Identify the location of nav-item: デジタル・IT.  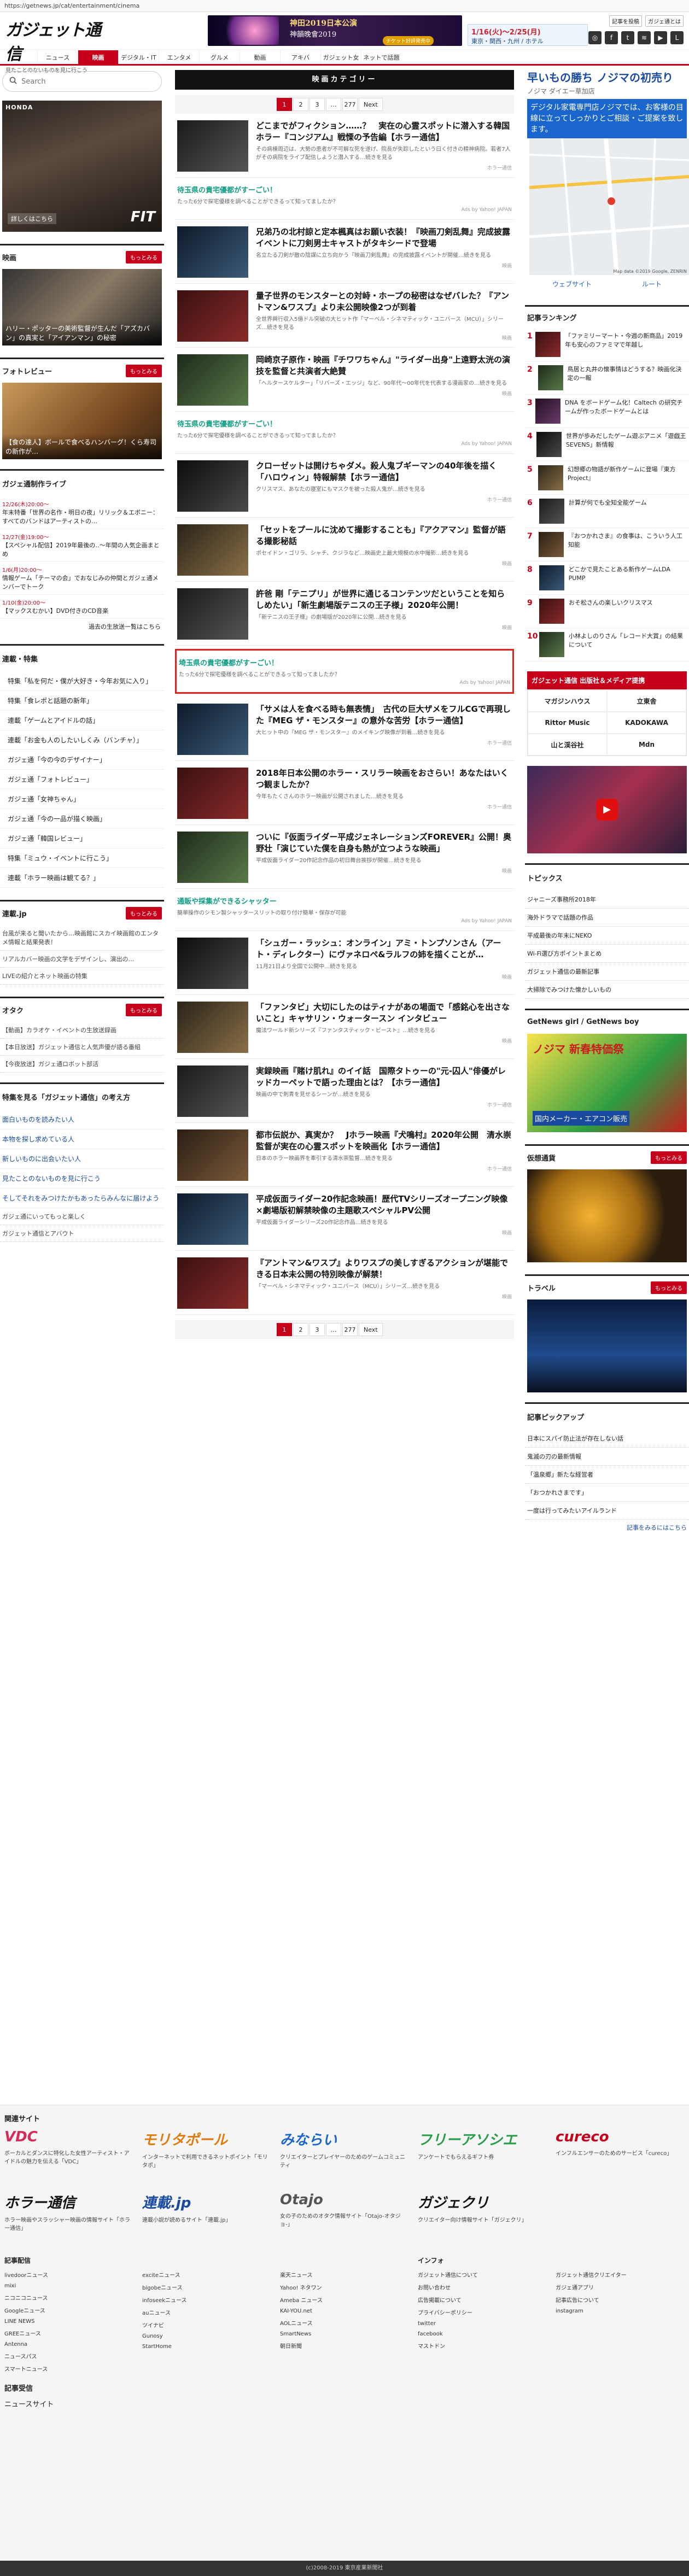
(138, 57).